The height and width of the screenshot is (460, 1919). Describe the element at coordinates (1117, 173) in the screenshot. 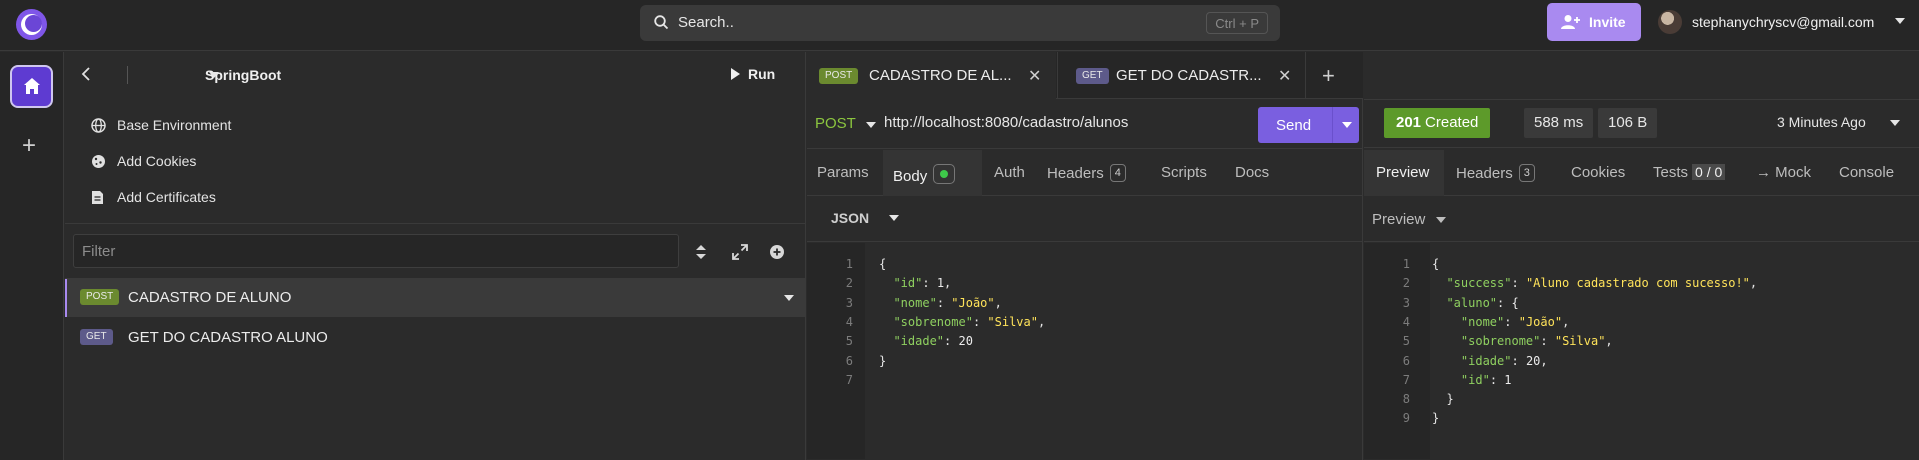

I see `headers-count: 4` at that location.